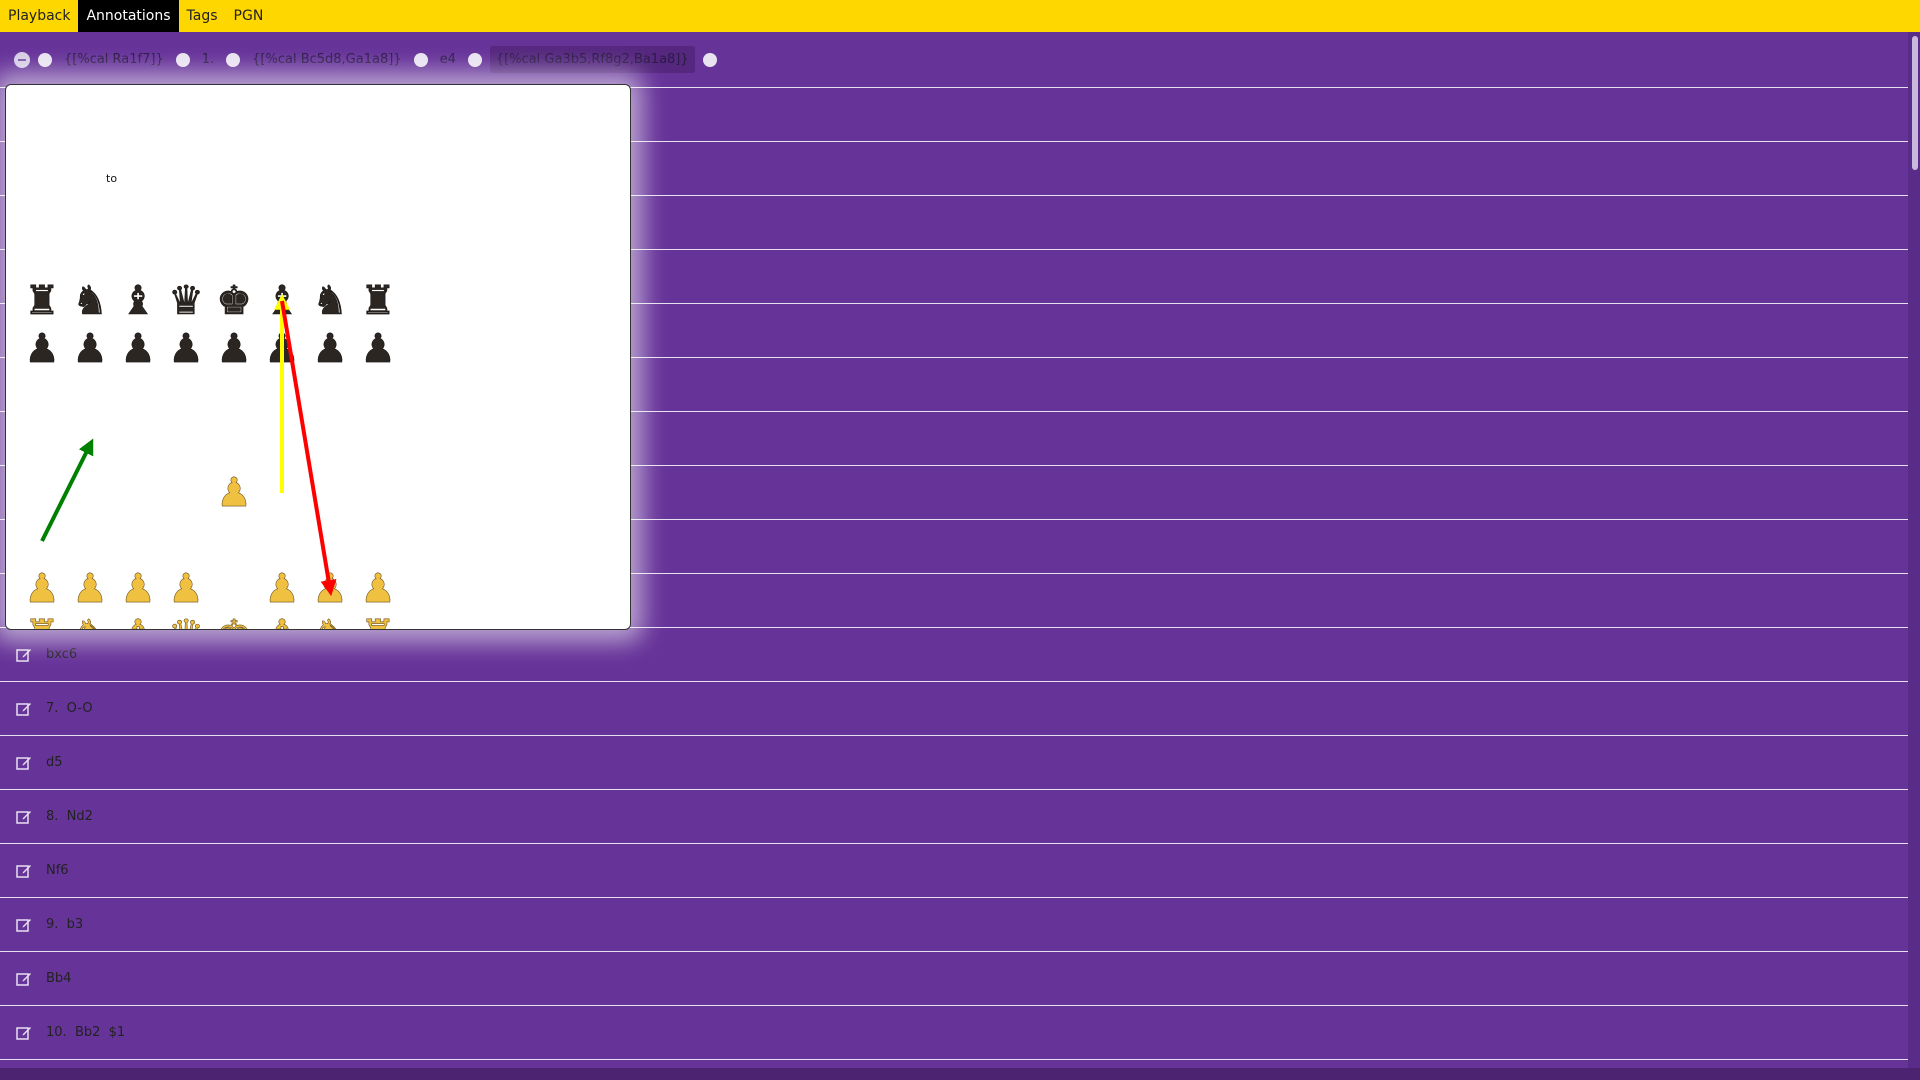 The height and width of the screenshot is (1080, 1920). Describe the element at coordinates (62, 654) in the screenshot. I see `move-text: bxc6` at that location.